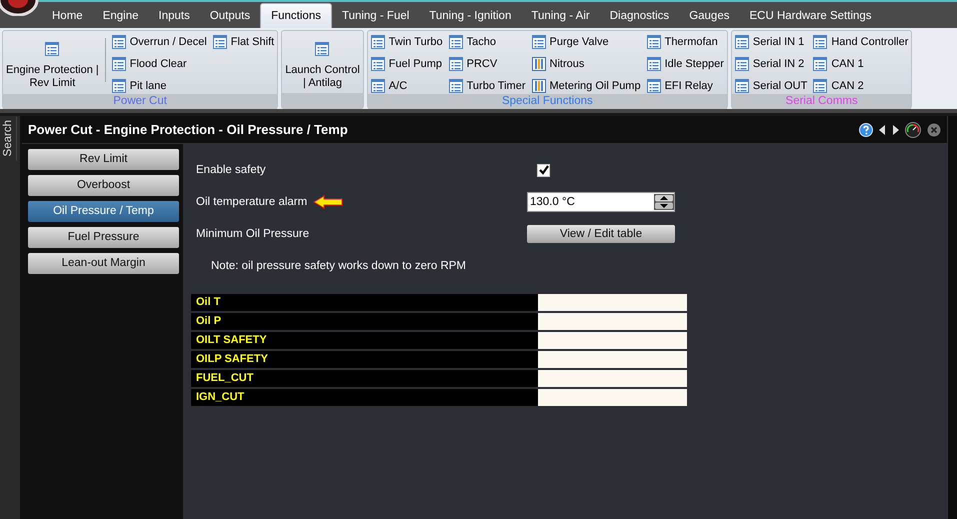 Image resolution: width=957 pixels, height=519 pixels. Describe the element at coordinates (230, 16) in the screenshot. I see `ribbon-tab: Outputs` at that location.